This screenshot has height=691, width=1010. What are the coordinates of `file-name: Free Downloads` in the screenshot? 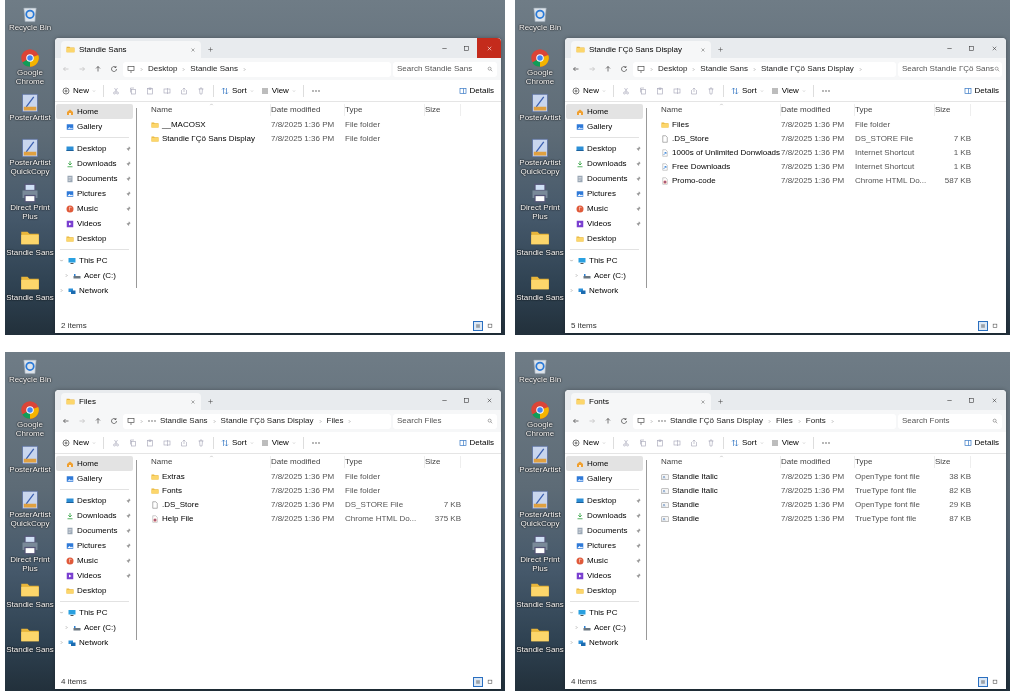 It's located at (701, 167).